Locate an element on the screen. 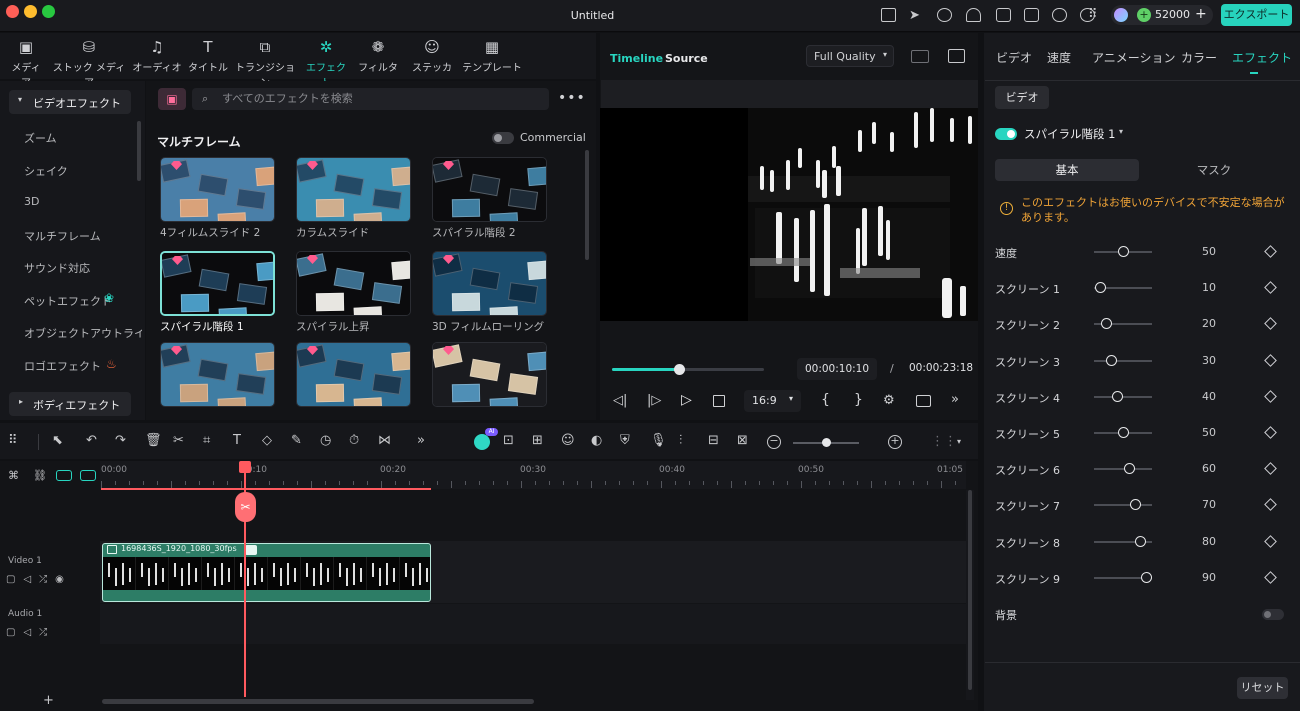  aspect-ratio-select: 16:9 ▾ is located at coordinates (772, 401).